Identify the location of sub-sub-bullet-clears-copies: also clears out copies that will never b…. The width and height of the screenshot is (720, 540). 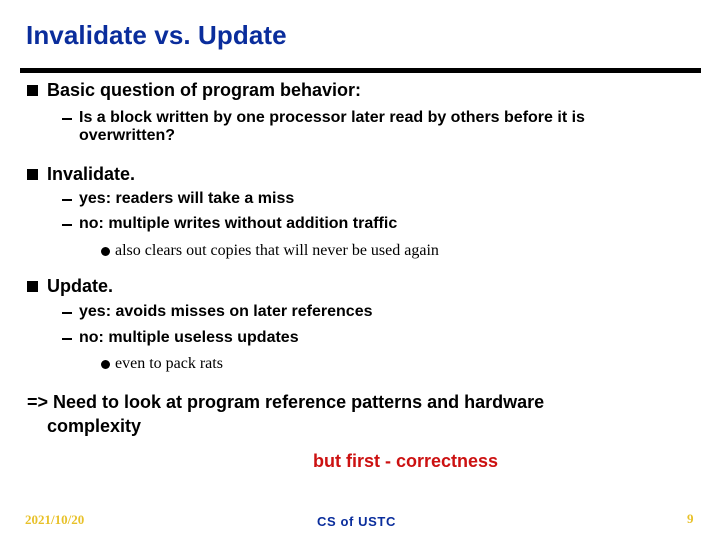
(270, 251).